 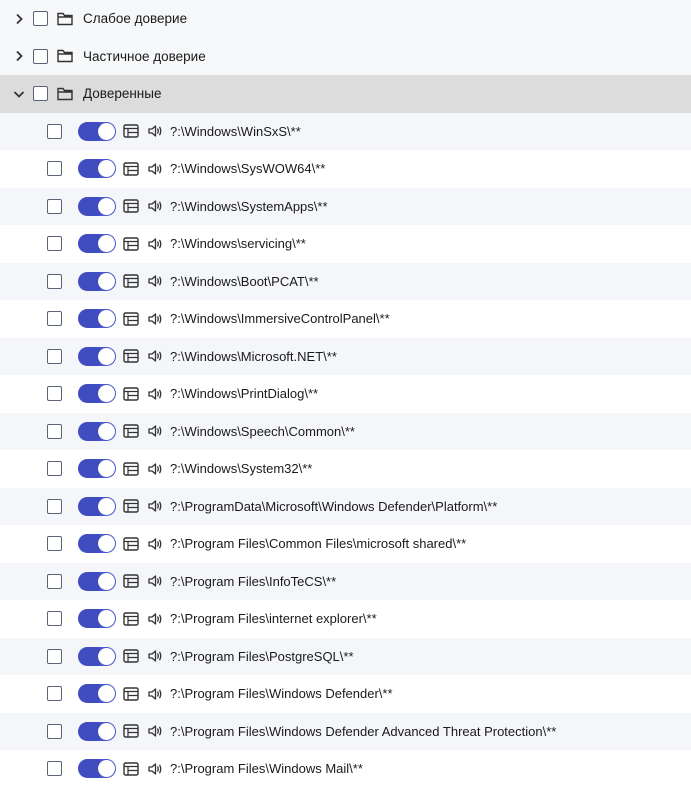 What do you see at coordinates (345, 356) in the screenshot?
I see `list-item: ?:\Windows\Microsoft.NET\**` at bounding box center [345, 356].